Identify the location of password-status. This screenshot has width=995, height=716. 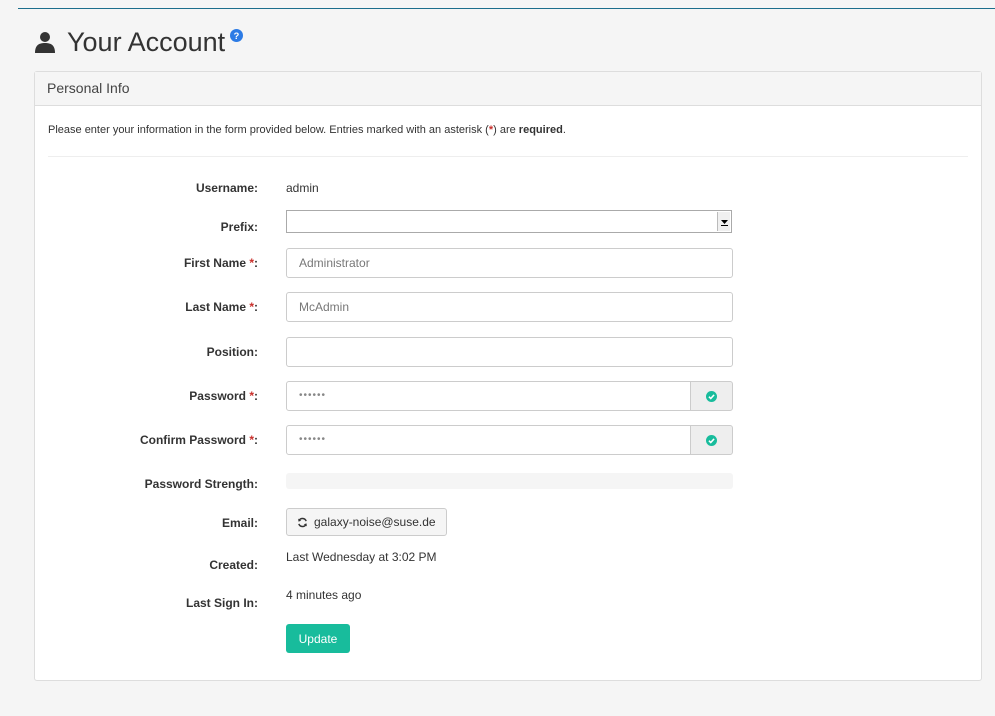
(711, 396).